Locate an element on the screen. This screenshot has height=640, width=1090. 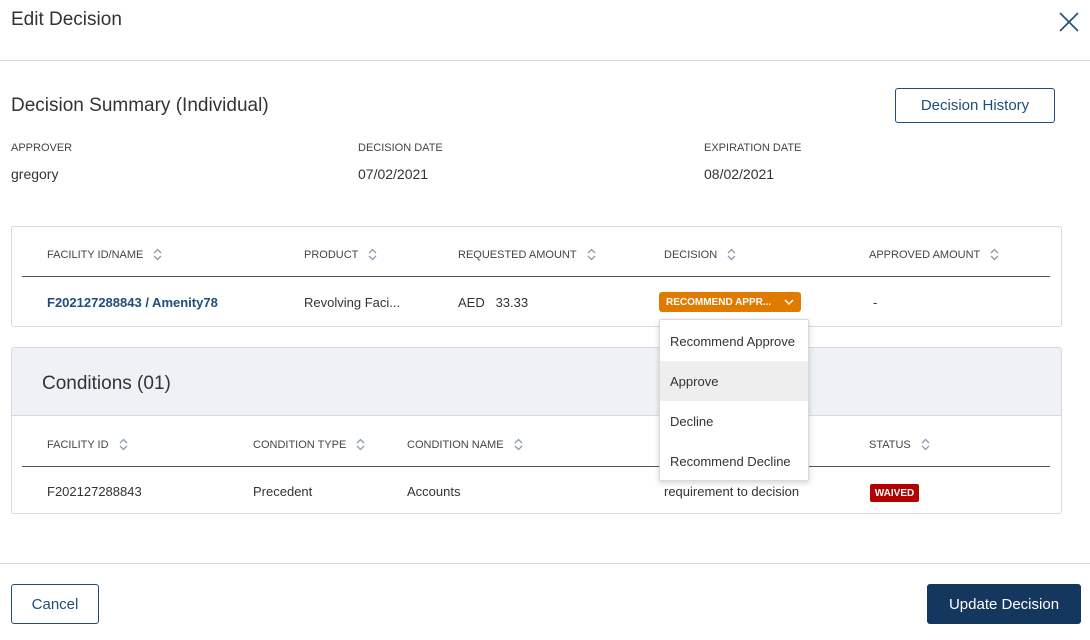
approver-label: APPROVER is located at coordinates (42, 148).